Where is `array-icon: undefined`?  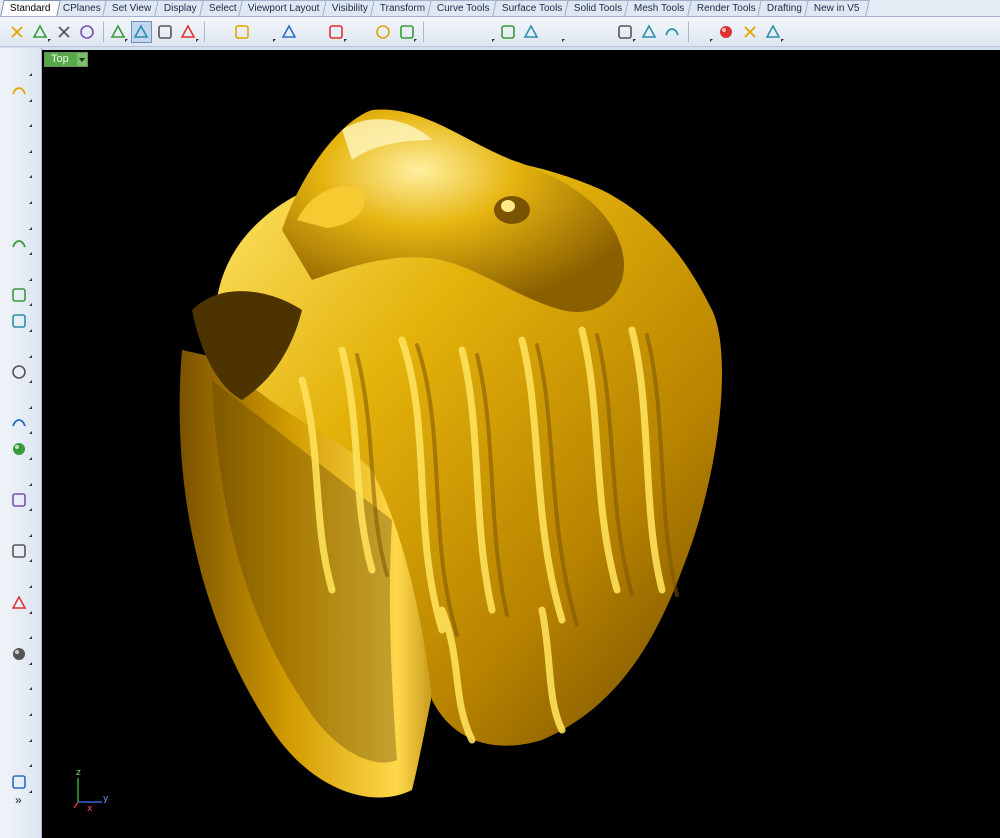
array-icon: undefined is located at coordinates (20, 731).